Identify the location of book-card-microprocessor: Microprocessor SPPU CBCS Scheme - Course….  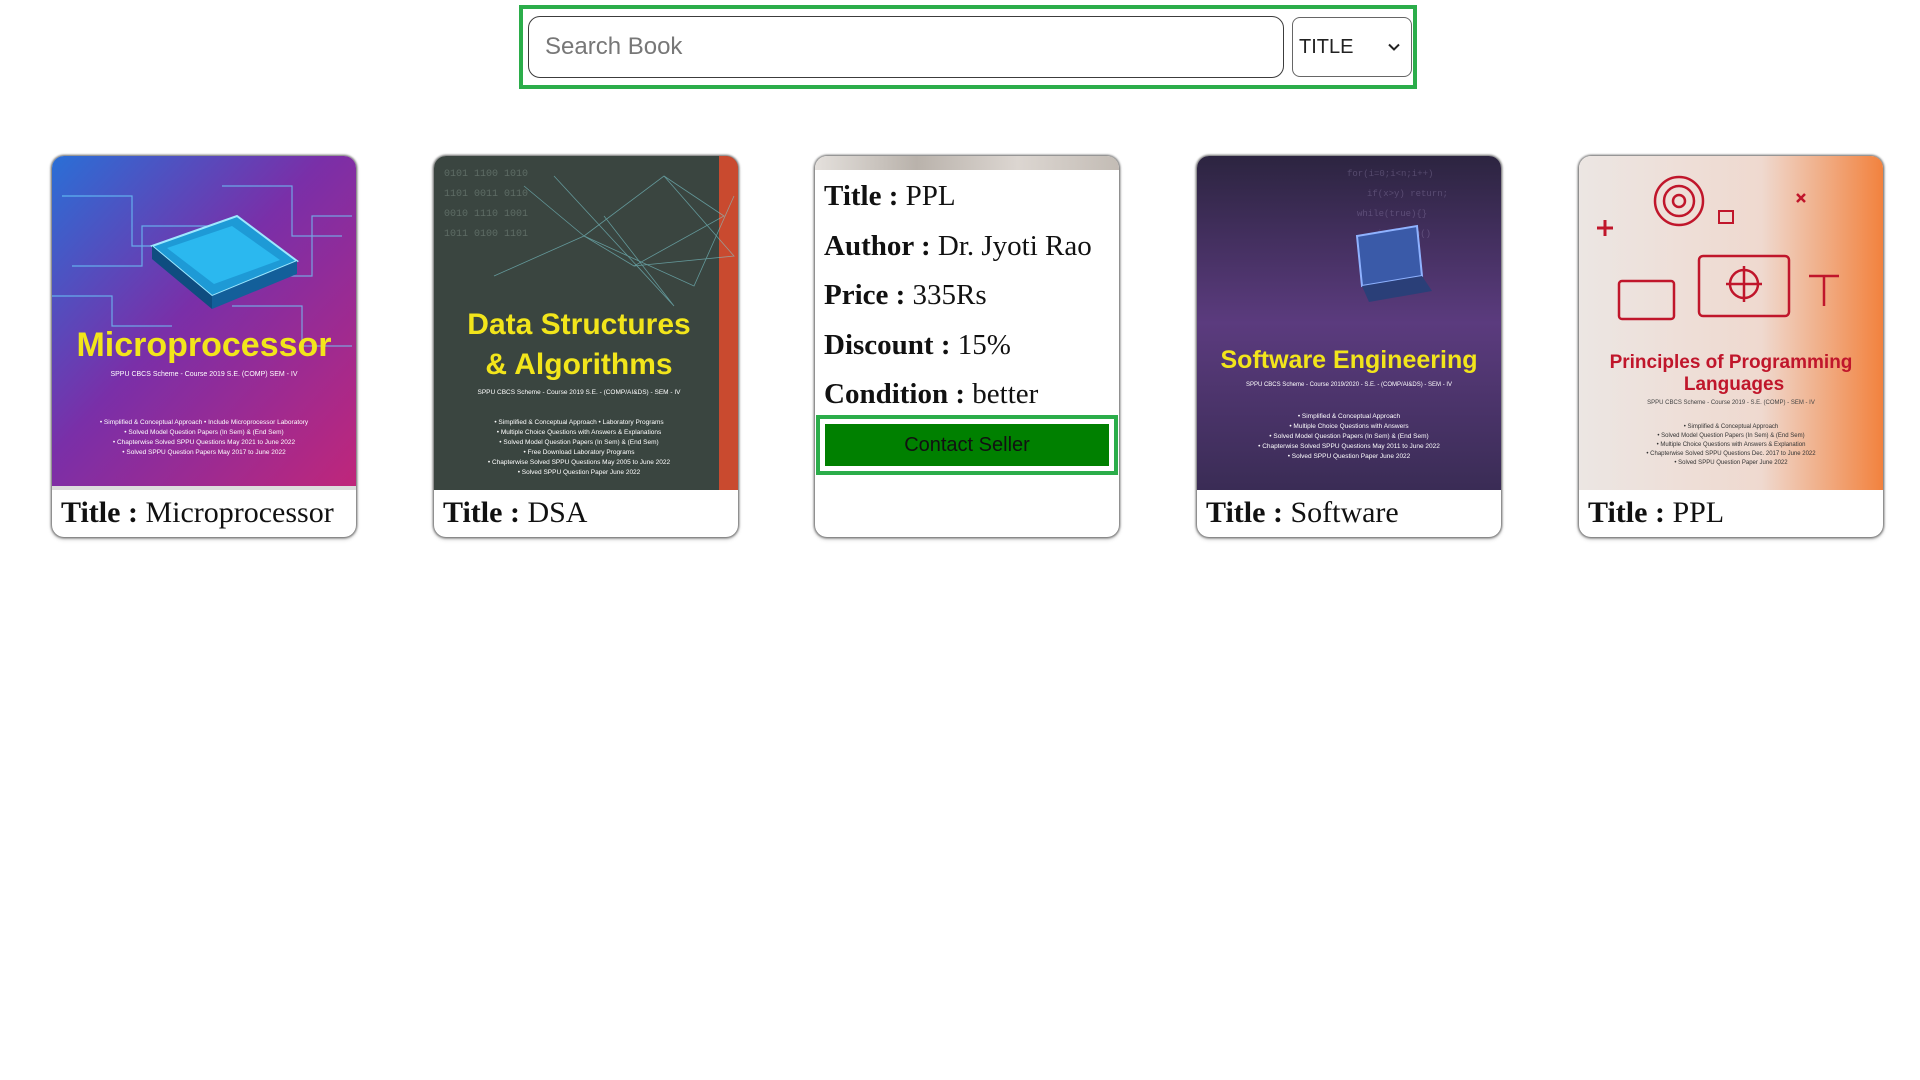
(204, 346).